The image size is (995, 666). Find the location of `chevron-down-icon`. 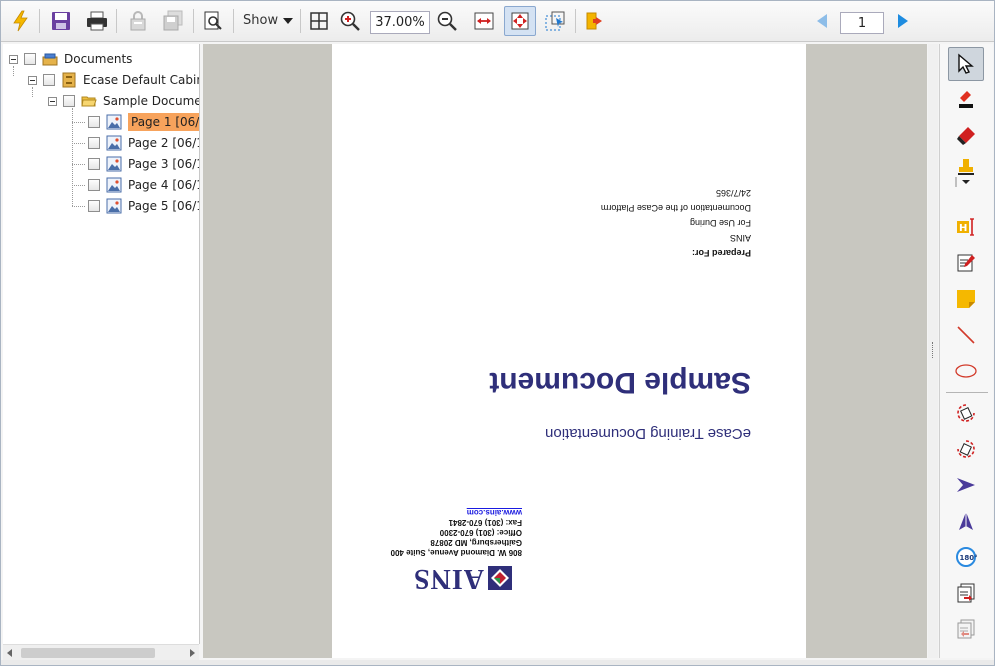

chevron-down-icon is located at coordinates (288, 21).